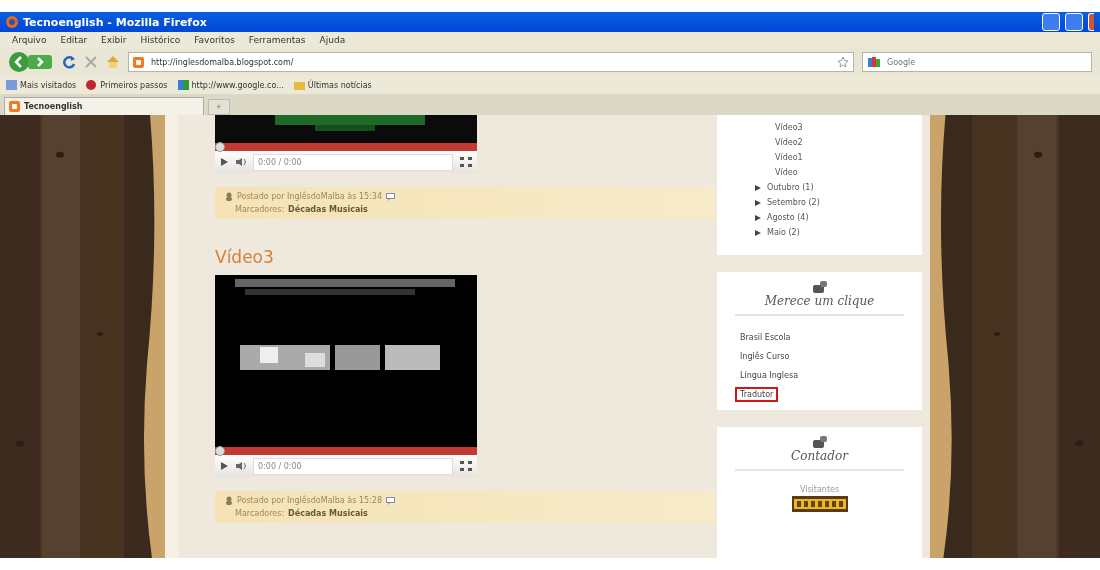  What do you see at coordinates (219, 107) in the screenshot?
I see `new-tab-button: +` at bounding box center [219, 107].